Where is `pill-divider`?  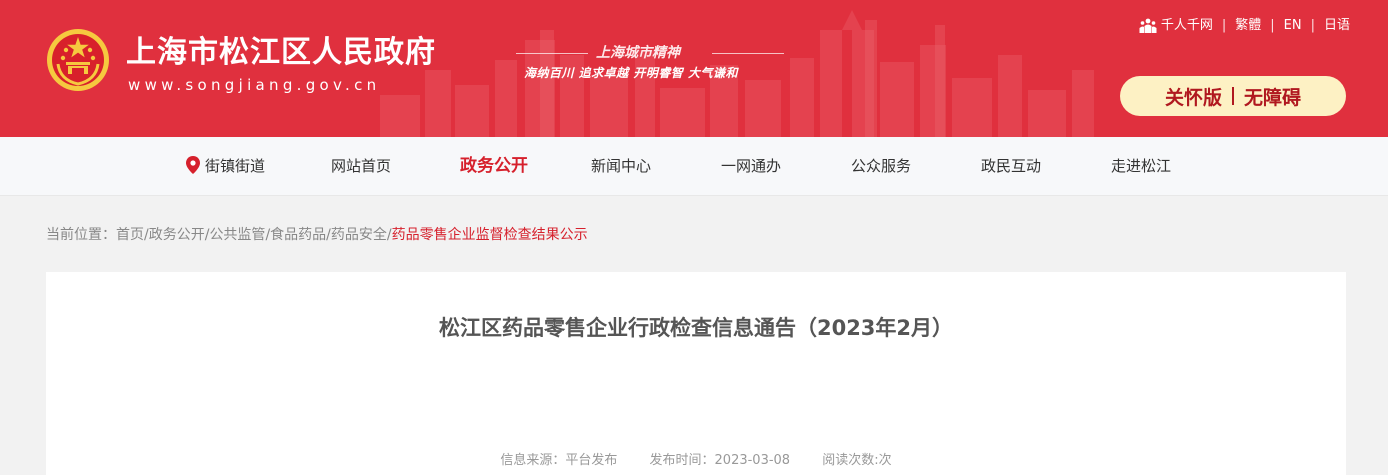 pill-divider is located at coordinates (1233, 96).